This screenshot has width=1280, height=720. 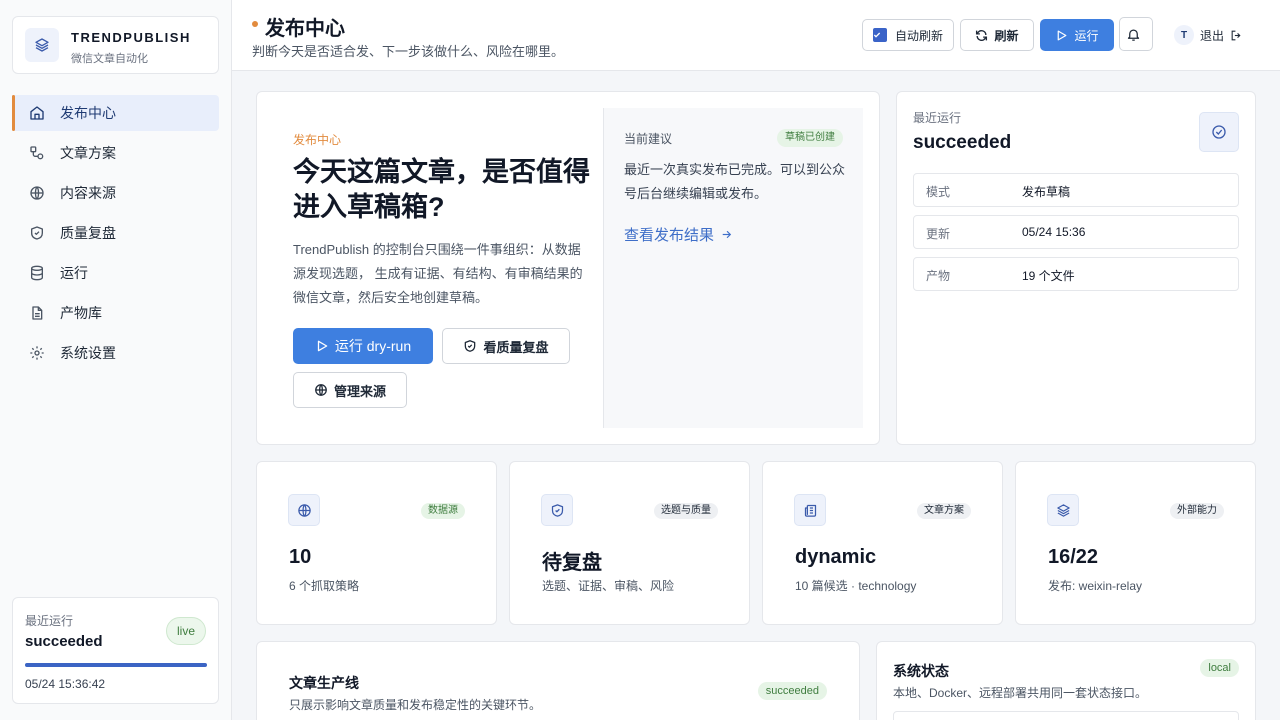 What do you see at coordinates (321, 390) in the screenshot?
I see `globe-icon` at bounding box center [321, 390].